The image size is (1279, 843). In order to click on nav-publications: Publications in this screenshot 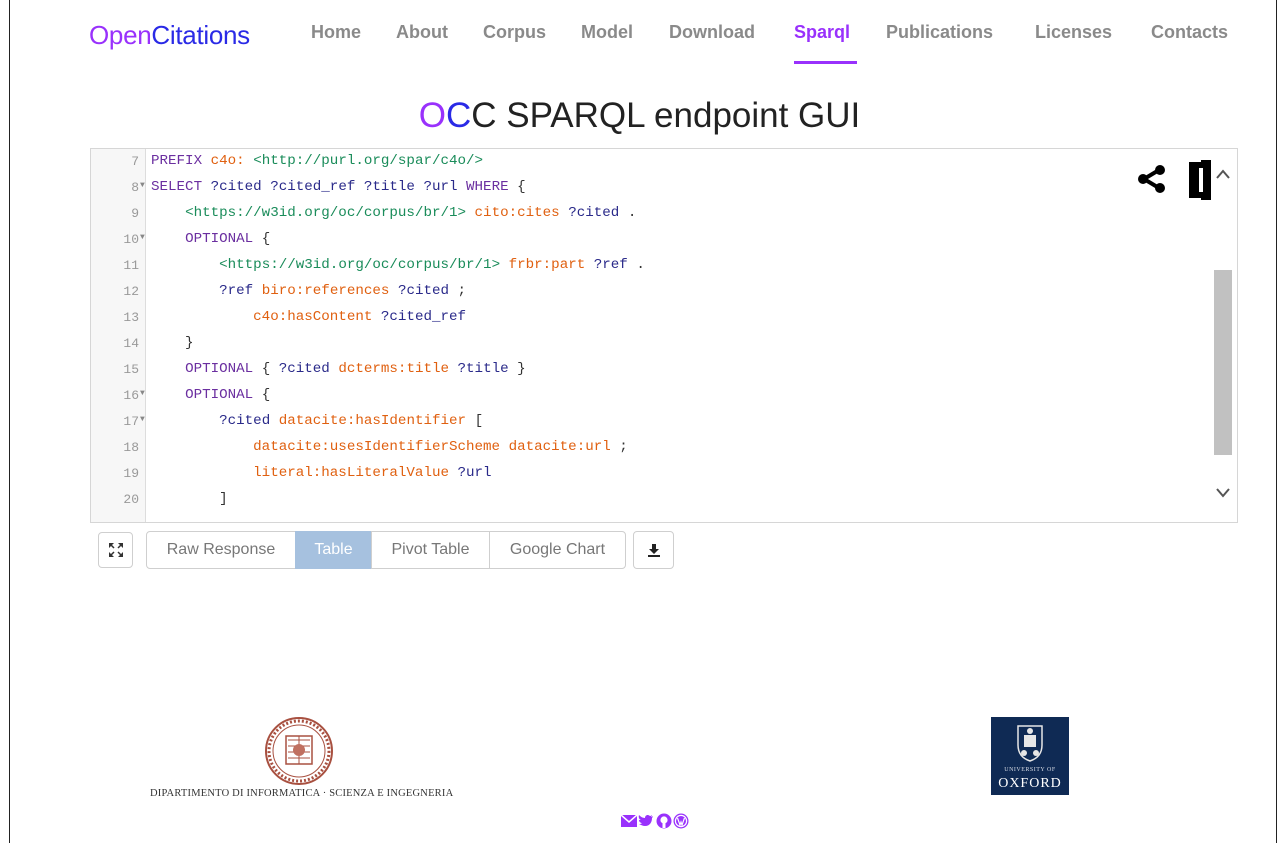, I will do `click(939, 32)`.